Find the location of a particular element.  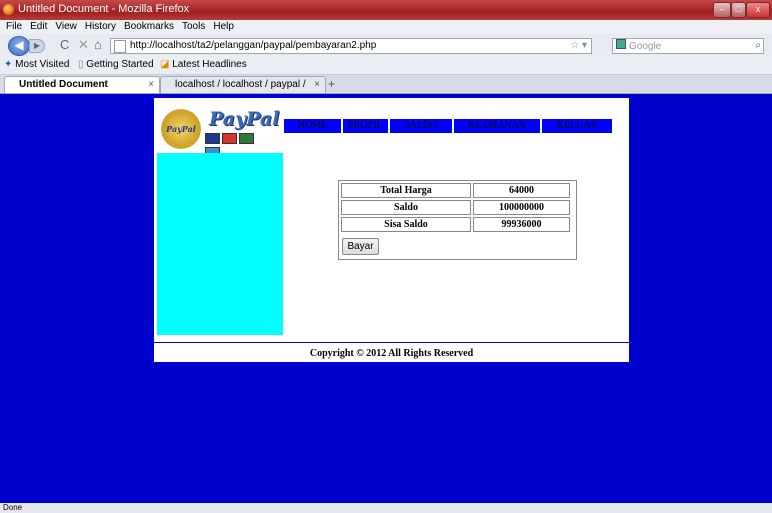

row-label: Sisa Saldo is located at coordinates (406, 224).